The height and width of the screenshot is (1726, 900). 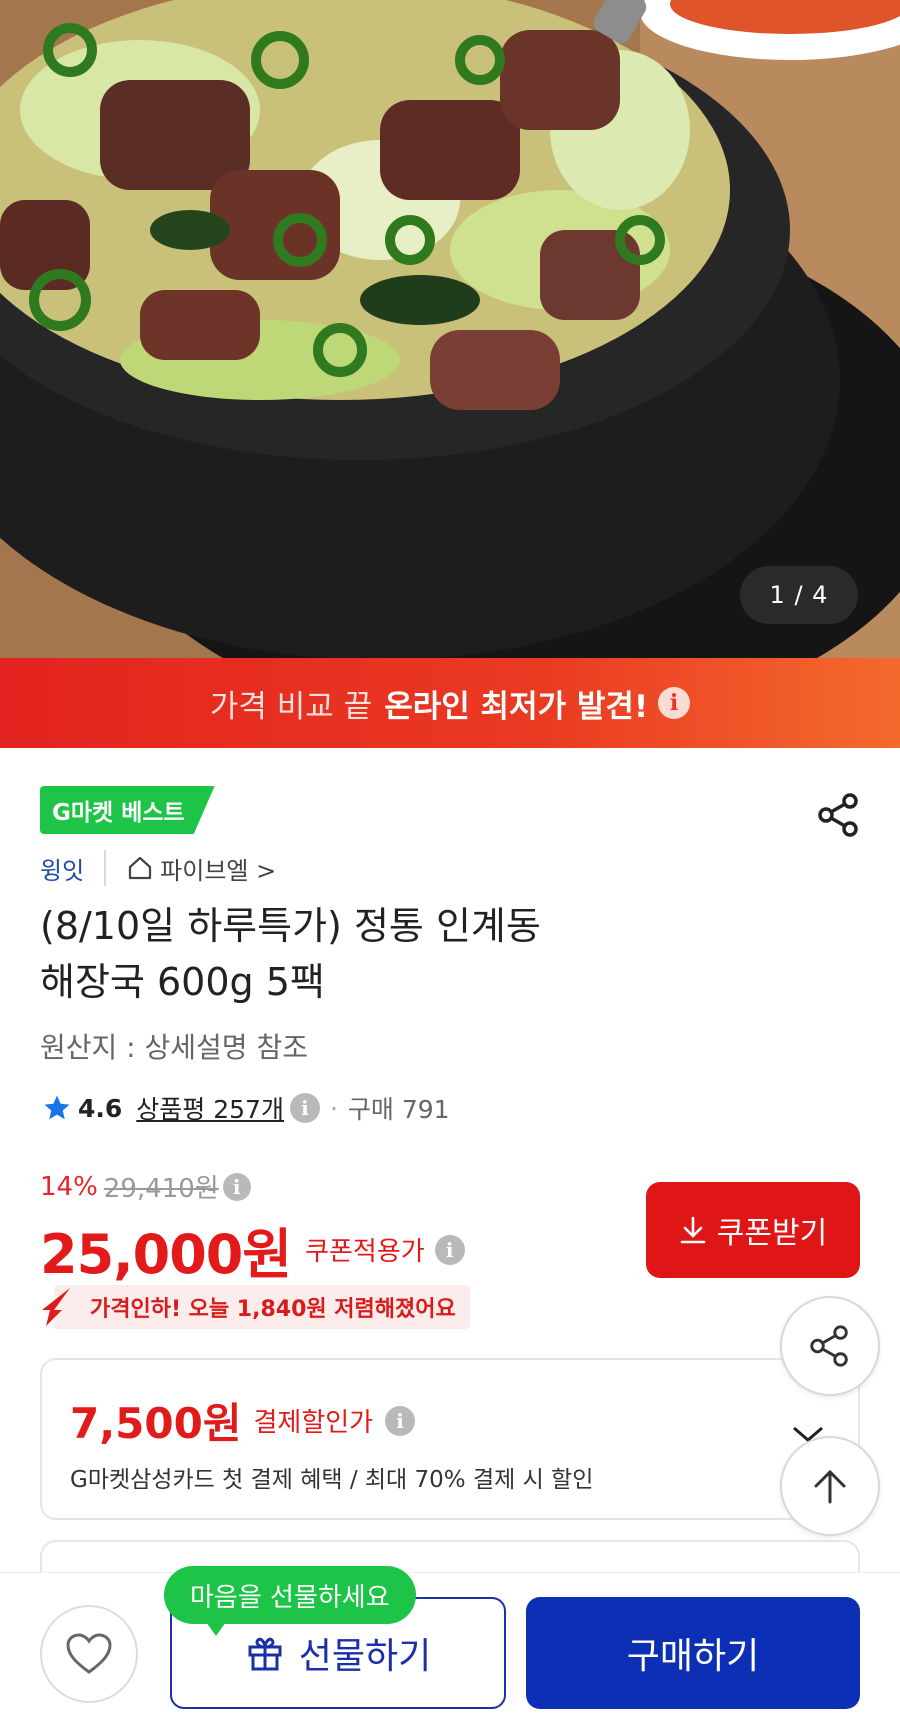 What do you see at coordinates (262, 1307) in the screenshot?
I see `price-drop-text: 가격인하! 오늘 1,840원 저렴해졌어요` at bounding box center [262, 1307].